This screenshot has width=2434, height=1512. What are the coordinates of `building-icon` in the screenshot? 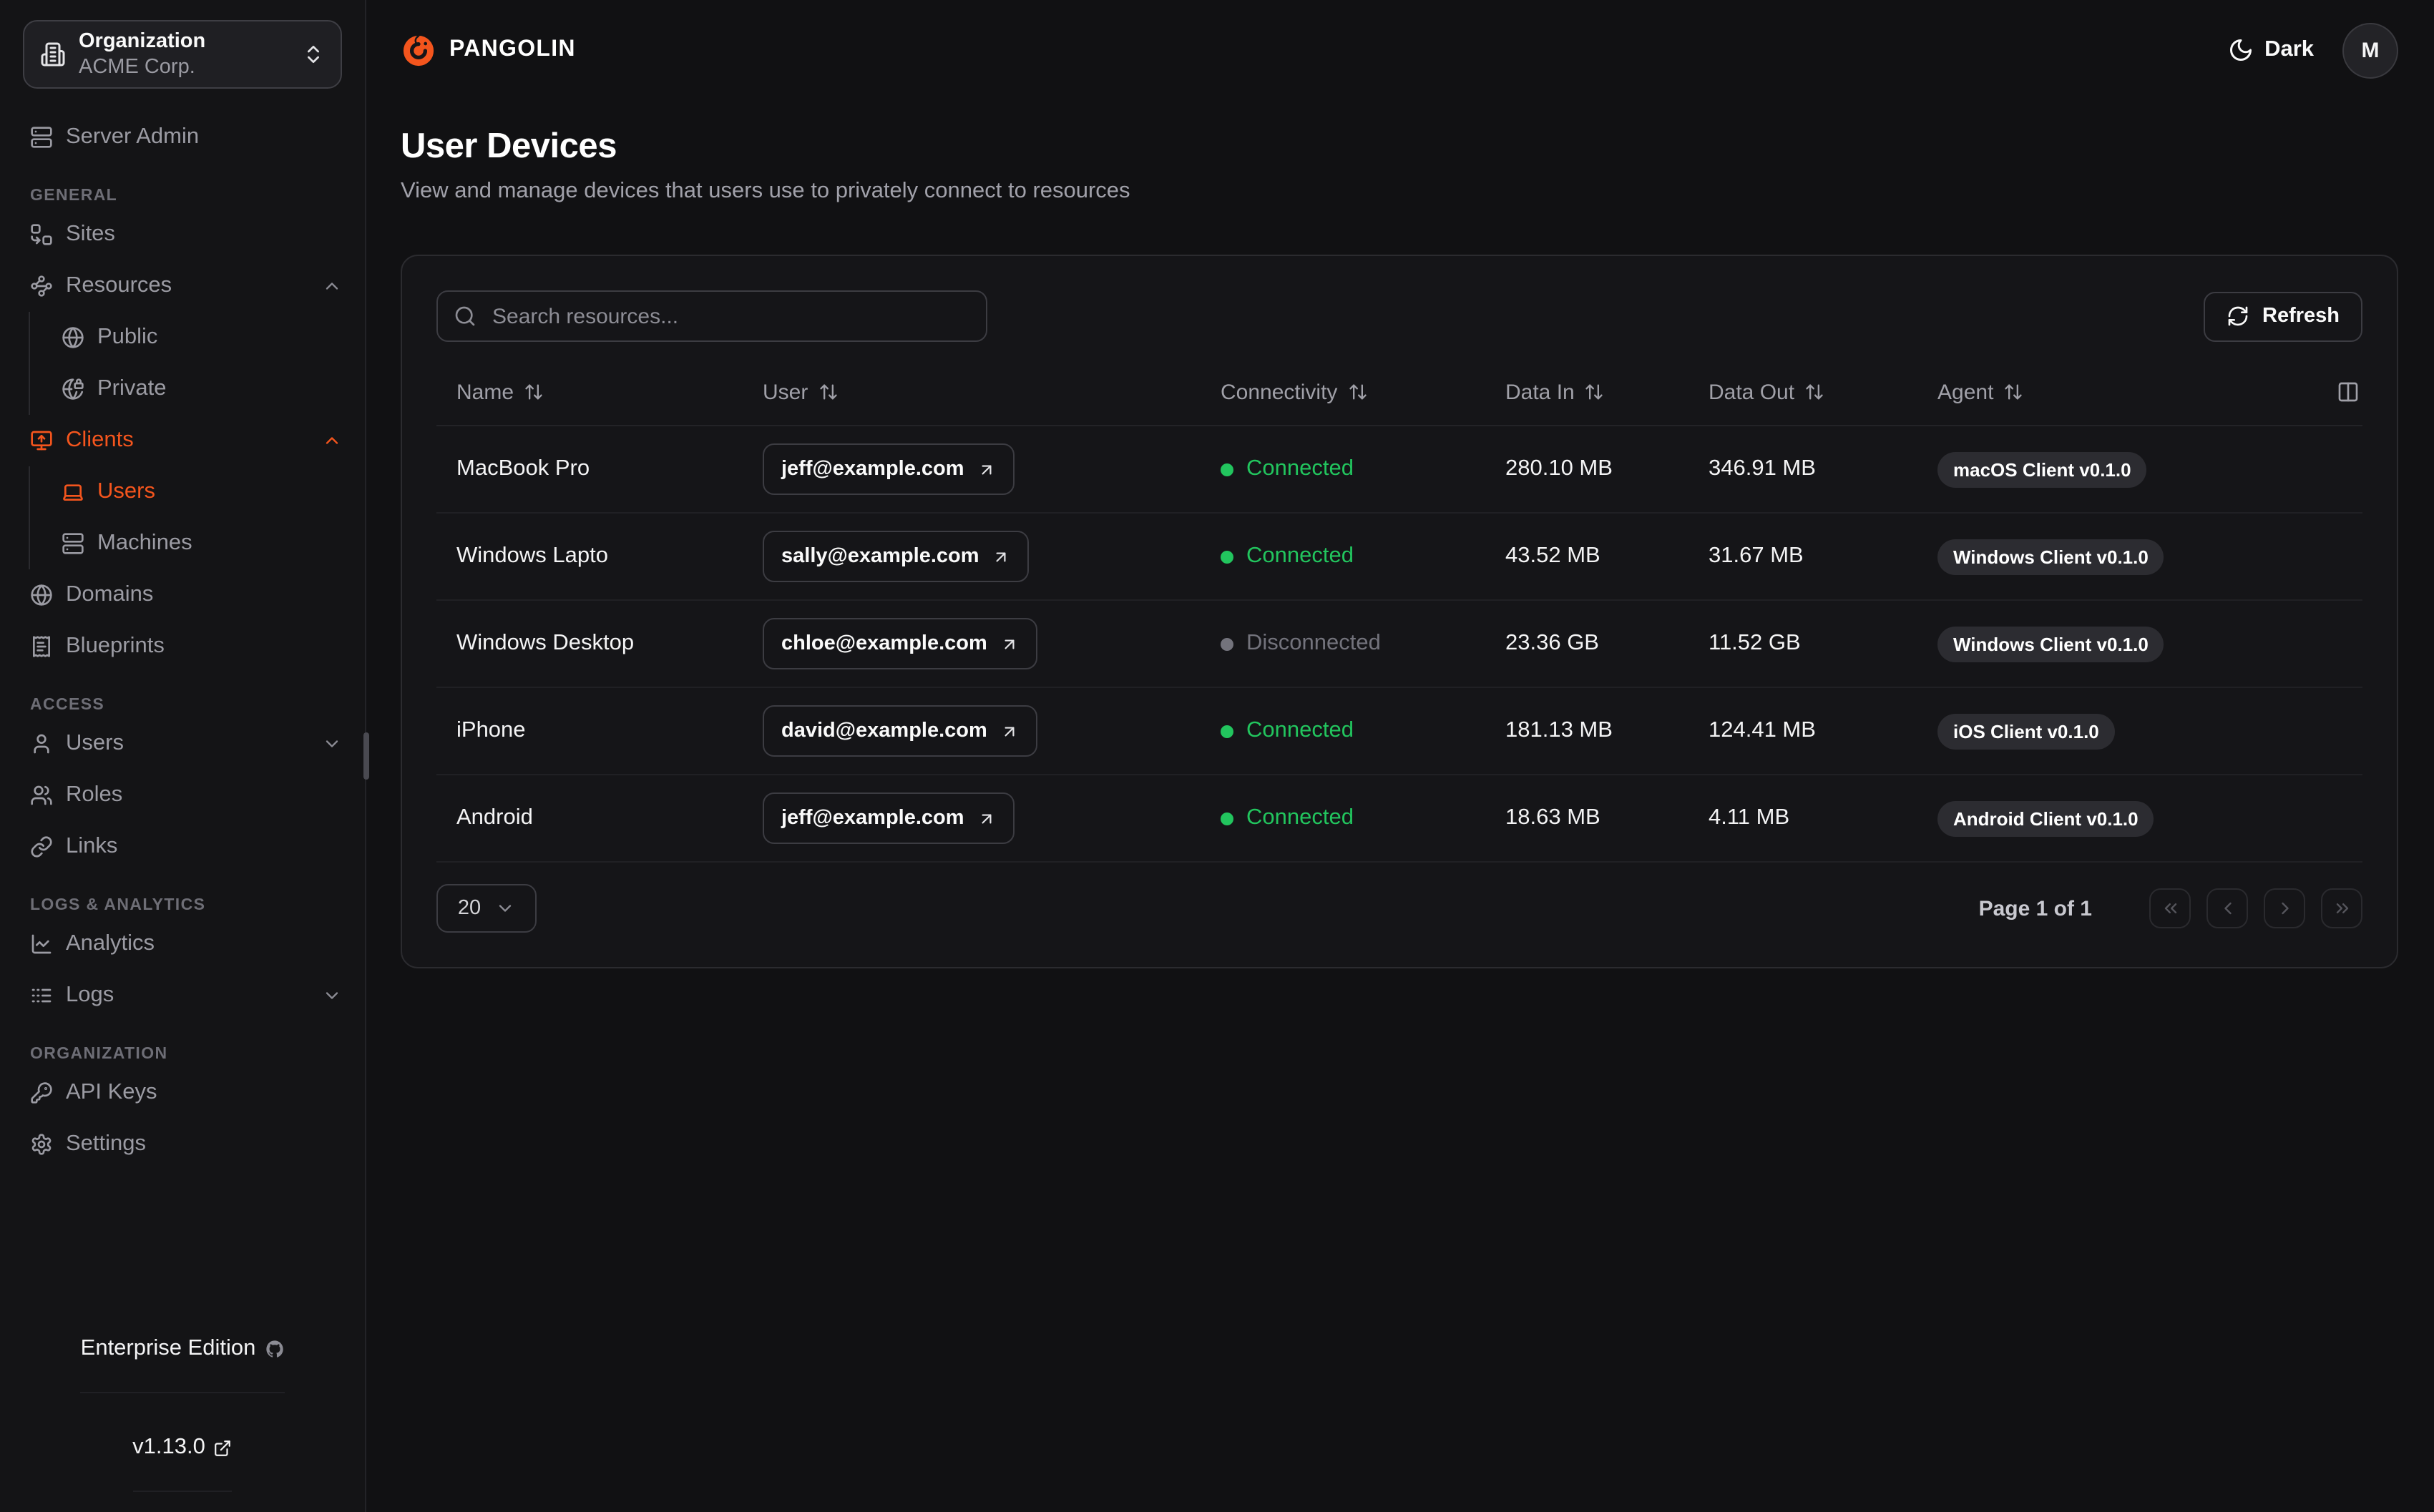 It's located at (53, 54).